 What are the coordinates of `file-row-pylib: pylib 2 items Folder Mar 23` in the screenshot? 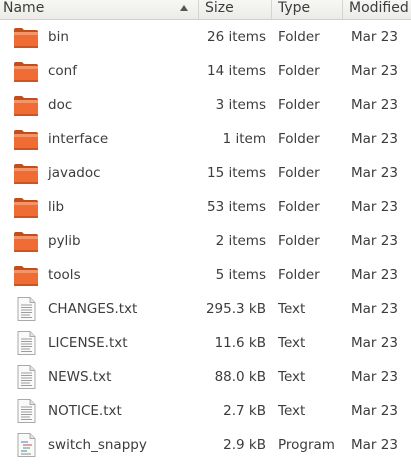 It's located at (205, 241).